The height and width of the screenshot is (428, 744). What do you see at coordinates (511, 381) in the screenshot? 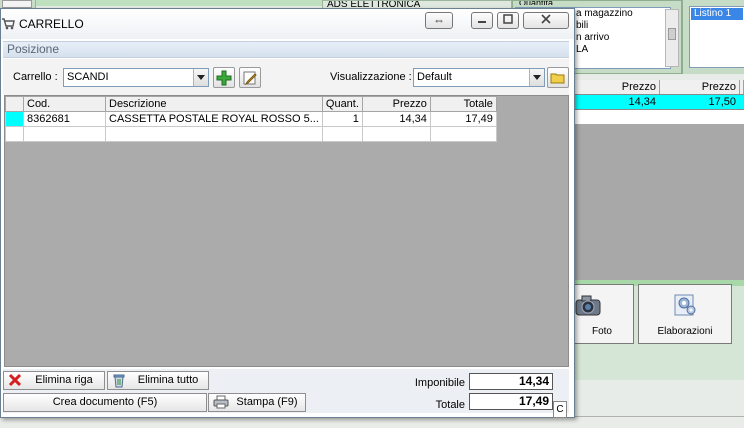
I see `imponibile-value: 14,34` at bounding box center [511, 381].